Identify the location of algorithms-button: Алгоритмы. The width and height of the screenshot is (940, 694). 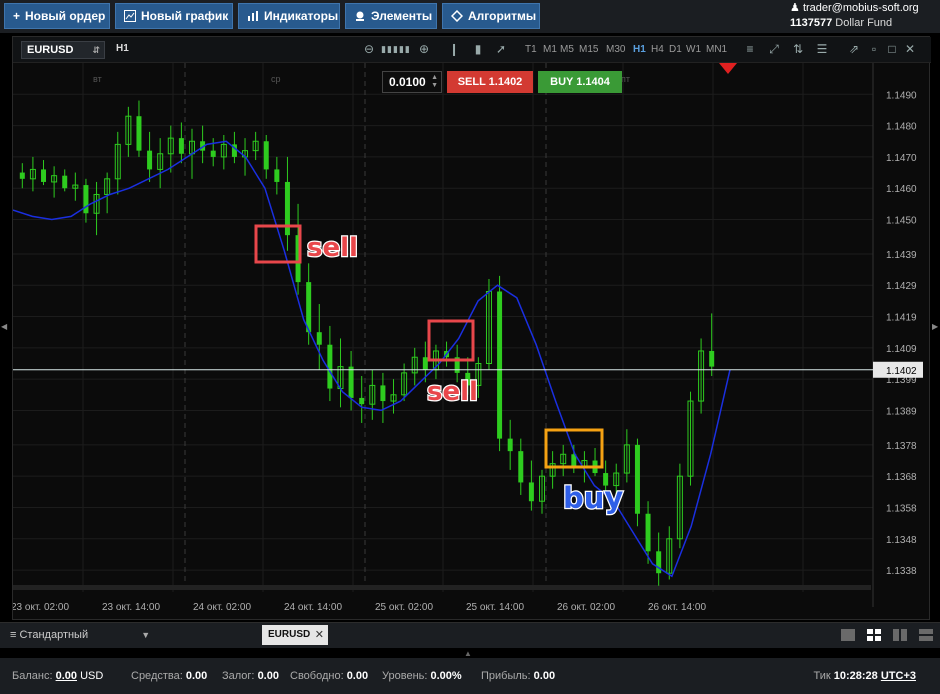
(491, 16).